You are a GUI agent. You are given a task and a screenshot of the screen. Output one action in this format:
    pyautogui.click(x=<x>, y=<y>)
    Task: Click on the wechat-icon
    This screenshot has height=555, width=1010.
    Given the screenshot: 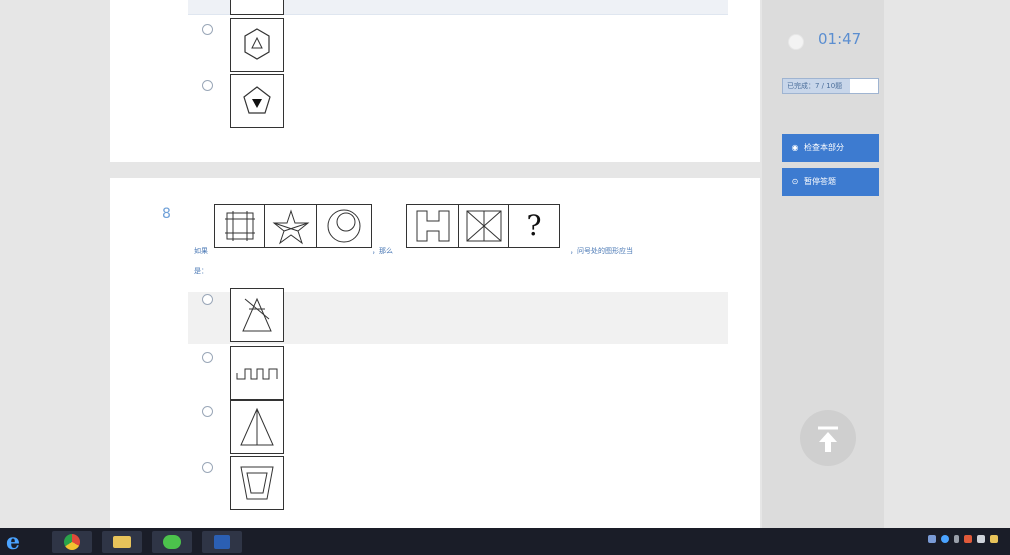 What is the action you would take?
    pyautogui.click(x=172, y=542)
    